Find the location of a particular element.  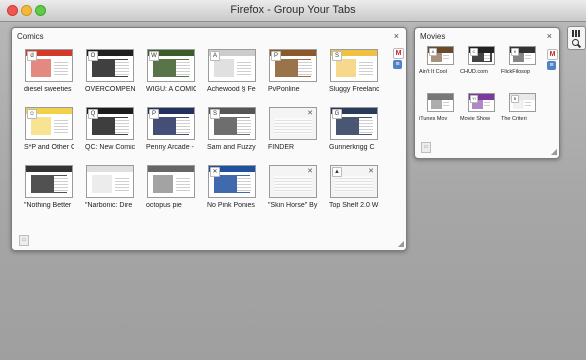

tab-thumbnail: ☺ is located at coordinates (49, 123).